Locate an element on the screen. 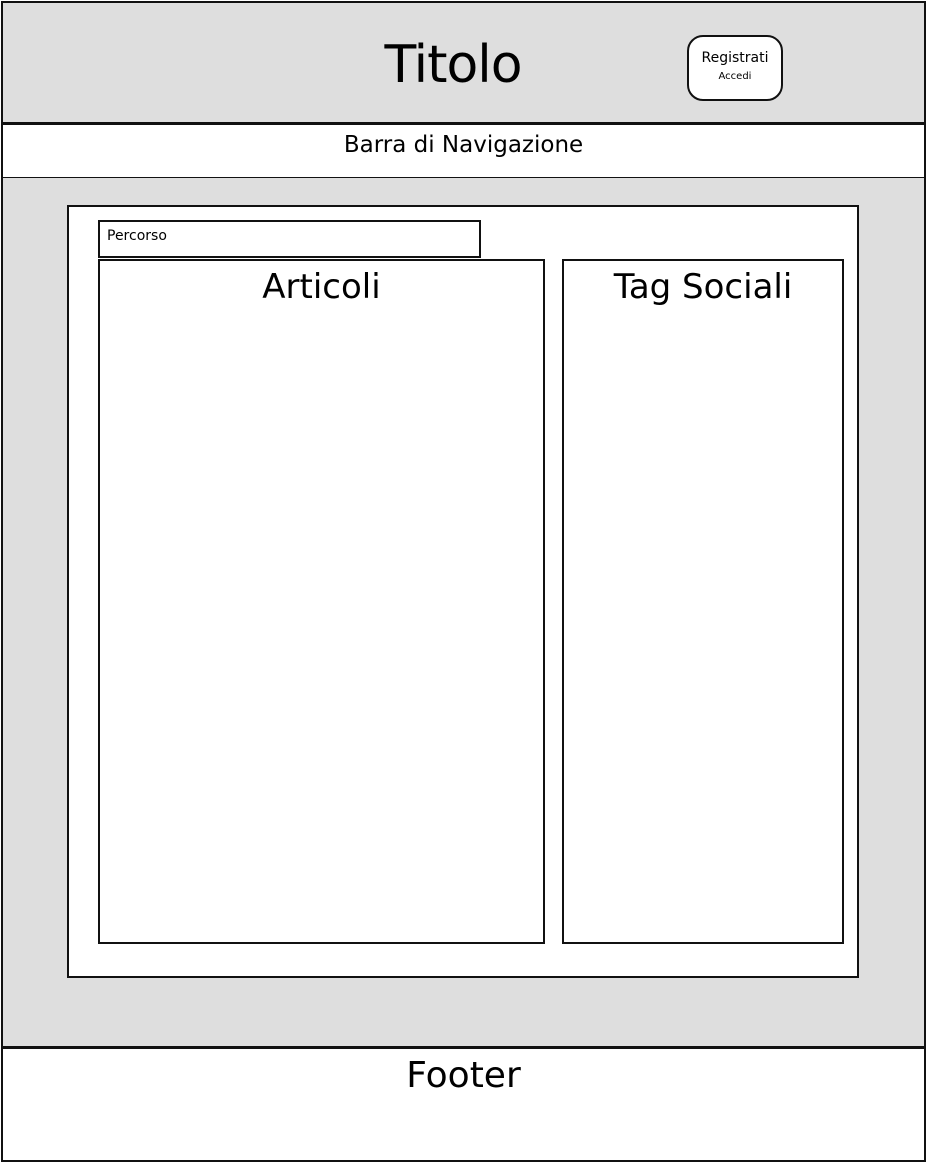  articles-title: Articoli is located at coordinates (321, 287).